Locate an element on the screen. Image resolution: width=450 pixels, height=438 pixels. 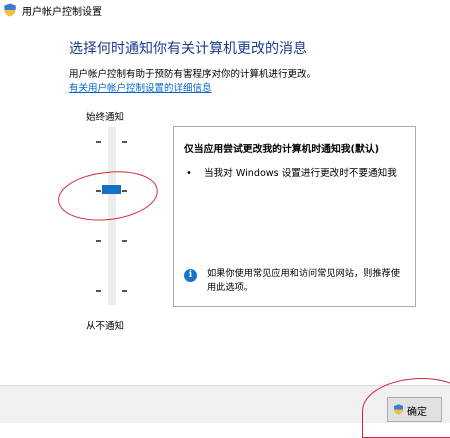
ok-label: 确定 is located at coordinates (417, 412).